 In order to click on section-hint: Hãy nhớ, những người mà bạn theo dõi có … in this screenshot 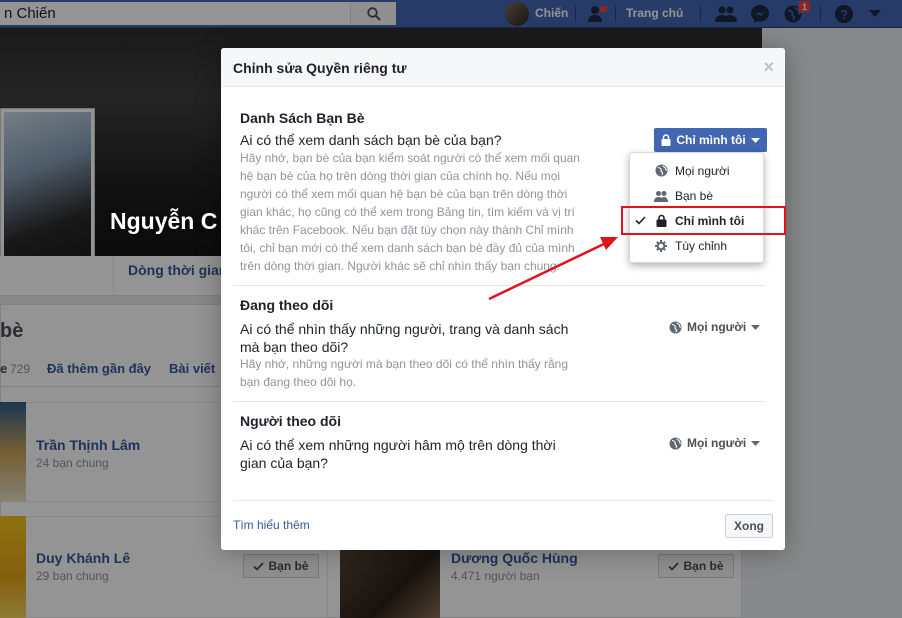, I will do `click(404, 373)`.